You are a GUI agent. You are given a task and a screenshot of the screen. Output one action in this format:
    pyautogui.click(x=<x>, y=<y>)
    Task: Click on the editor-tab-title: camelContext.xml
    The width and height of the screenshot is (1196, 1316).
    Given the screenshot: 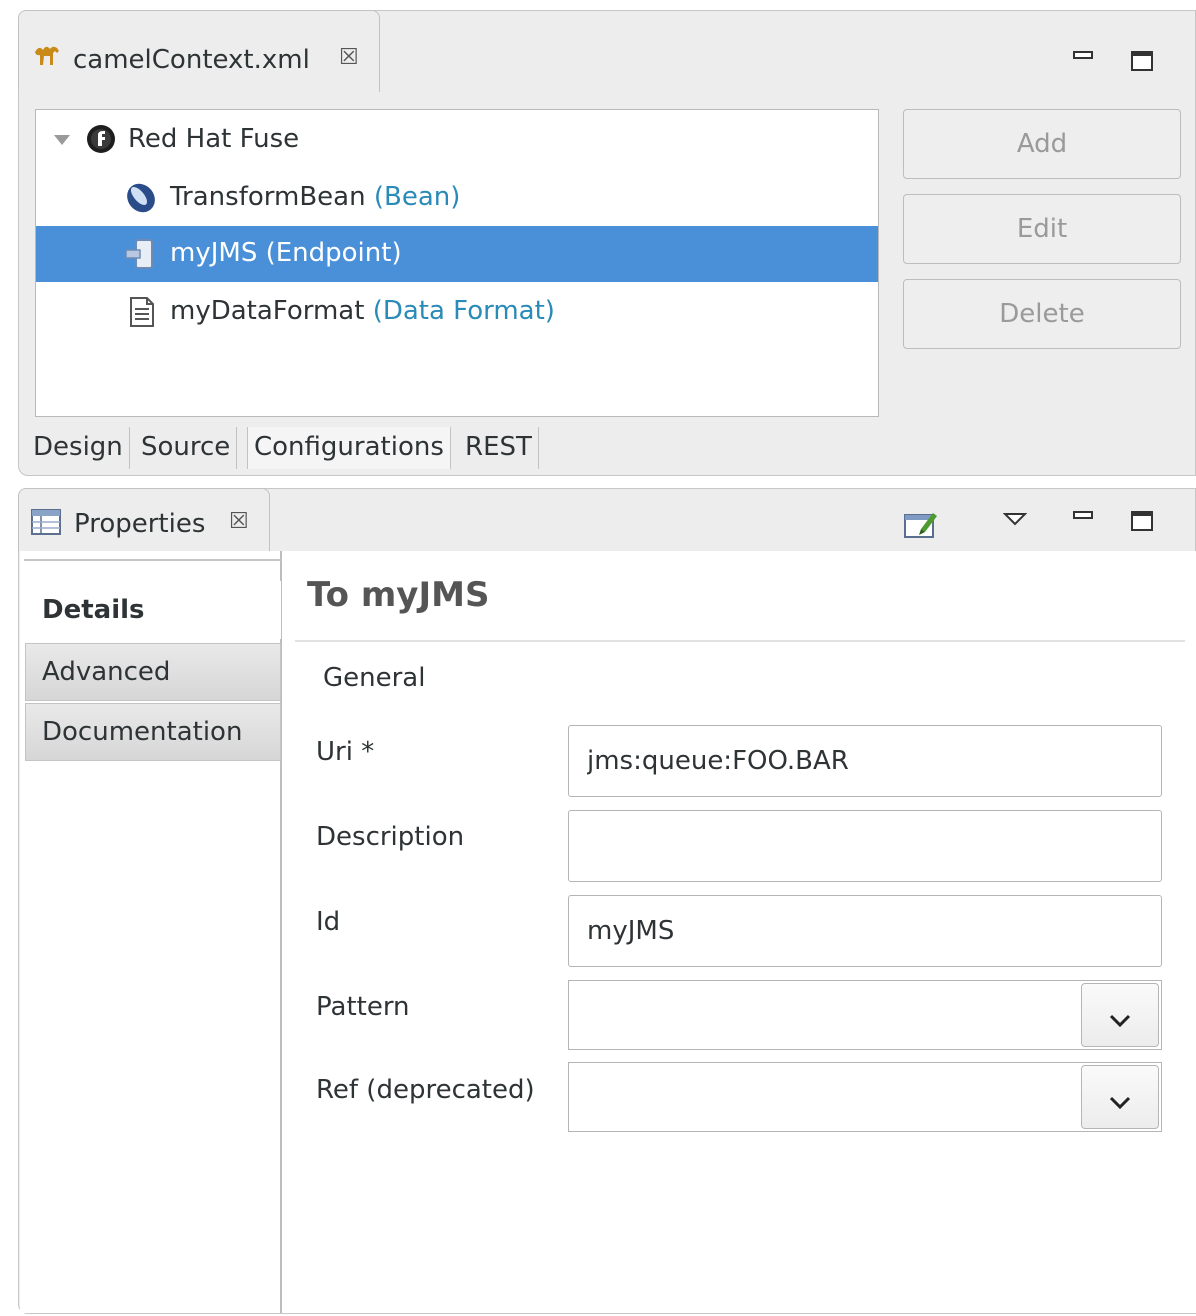 What is the action you would take?
    pyautogui.click(x=191, y=60)
    